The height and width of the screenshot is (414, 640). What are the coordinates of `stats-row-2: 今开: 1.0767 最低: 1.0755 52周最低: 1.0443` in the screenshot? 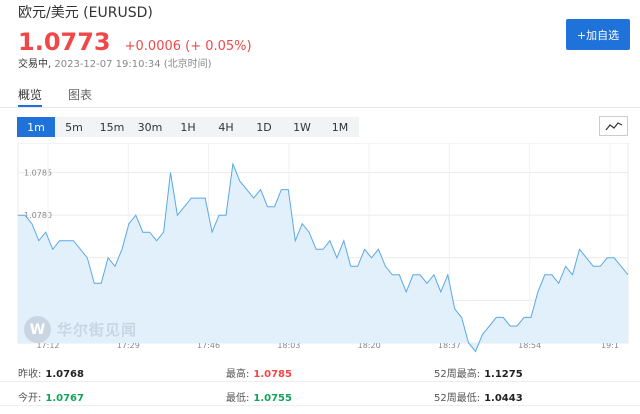 It's located at (320, 396).